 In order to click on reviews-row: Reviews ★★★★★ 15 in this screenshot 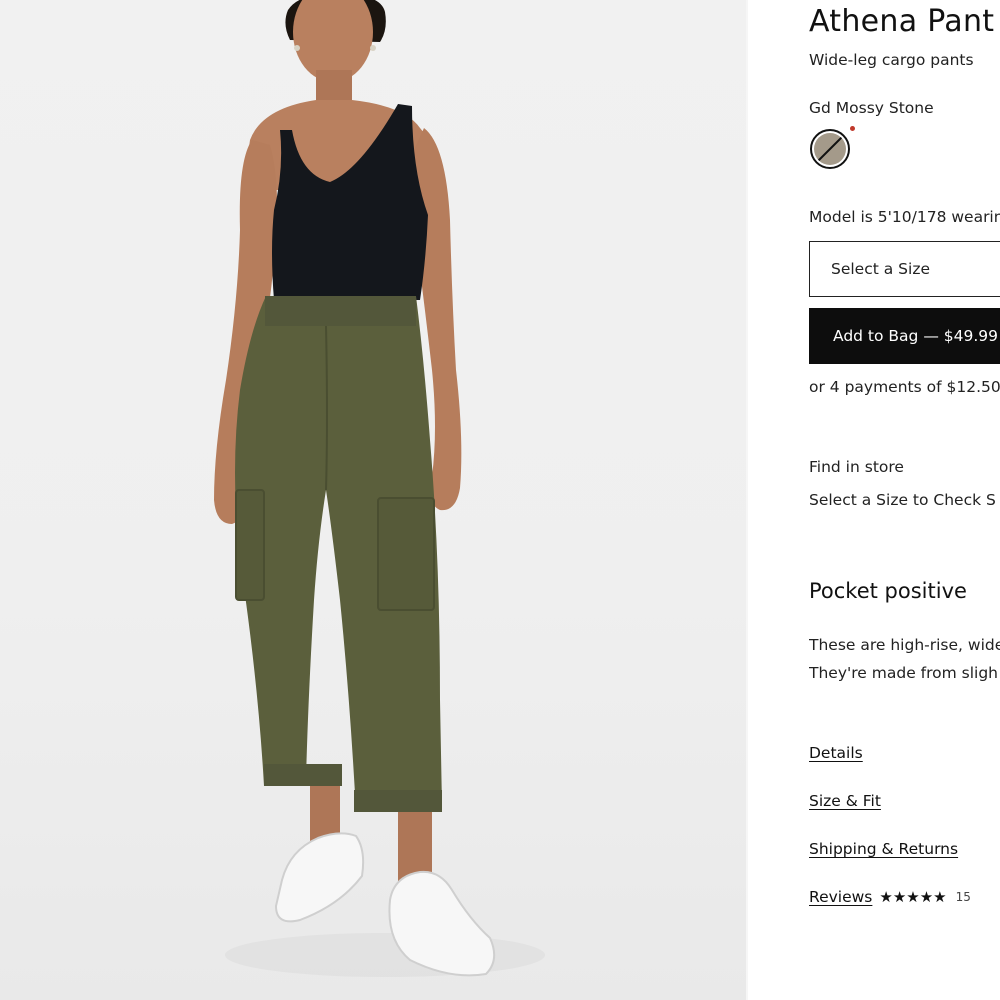, I will do `click(890, 897)`.